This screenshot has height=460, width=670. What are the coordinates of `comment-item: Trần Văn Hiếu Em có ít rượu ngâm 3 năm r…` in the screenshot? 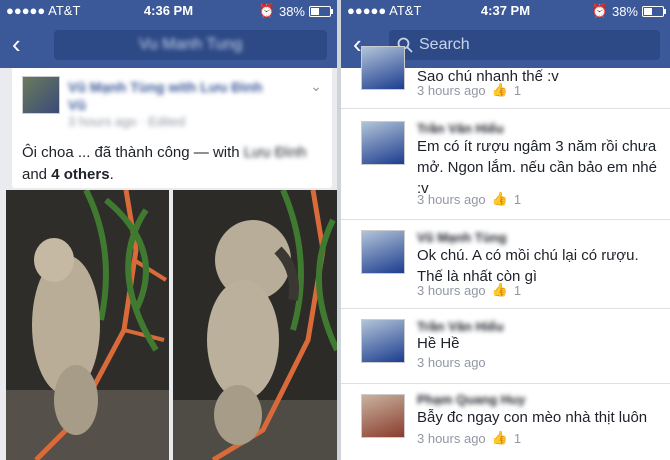 It's located at (505, 164).